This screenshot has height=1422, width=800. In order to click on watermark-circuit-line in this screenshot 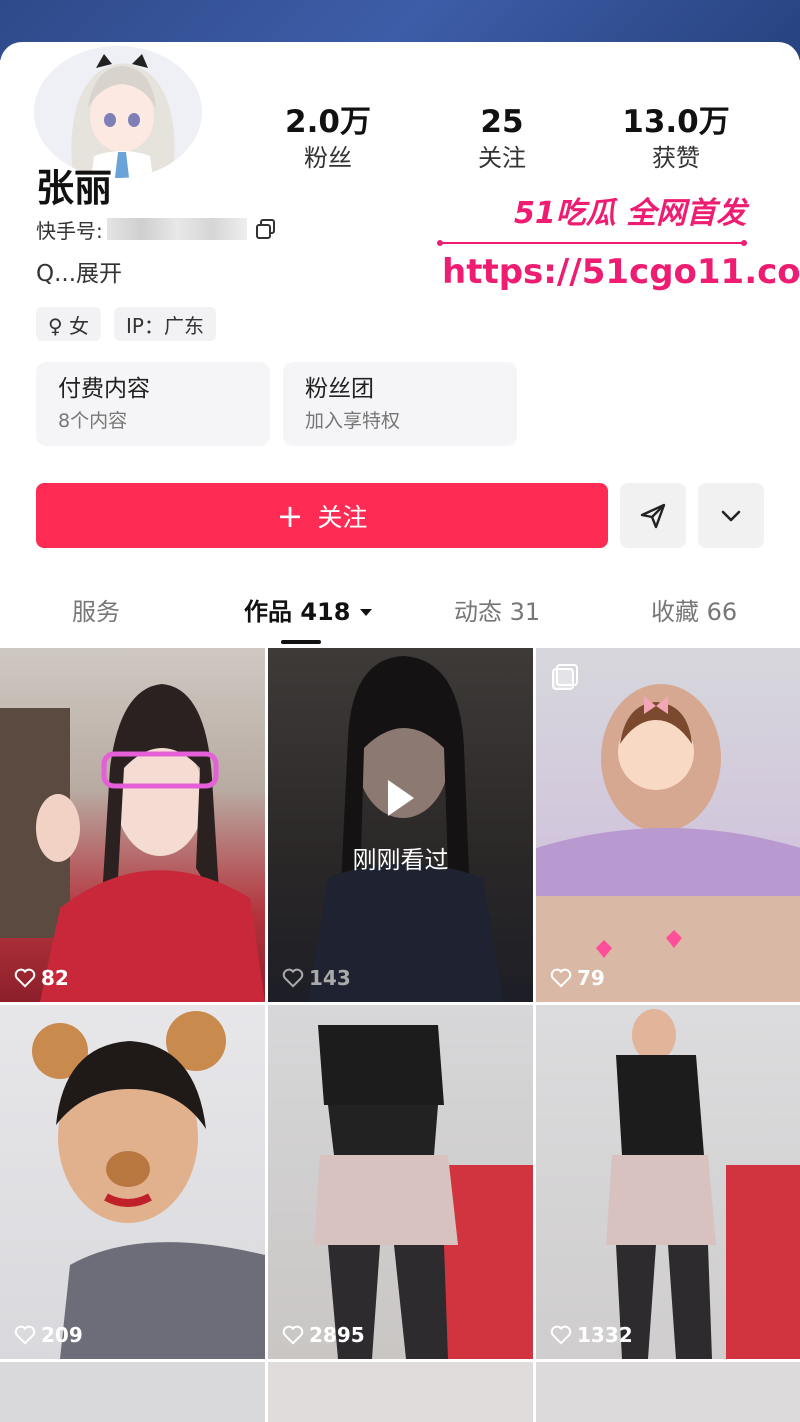, I will do `click(592, 243)`.